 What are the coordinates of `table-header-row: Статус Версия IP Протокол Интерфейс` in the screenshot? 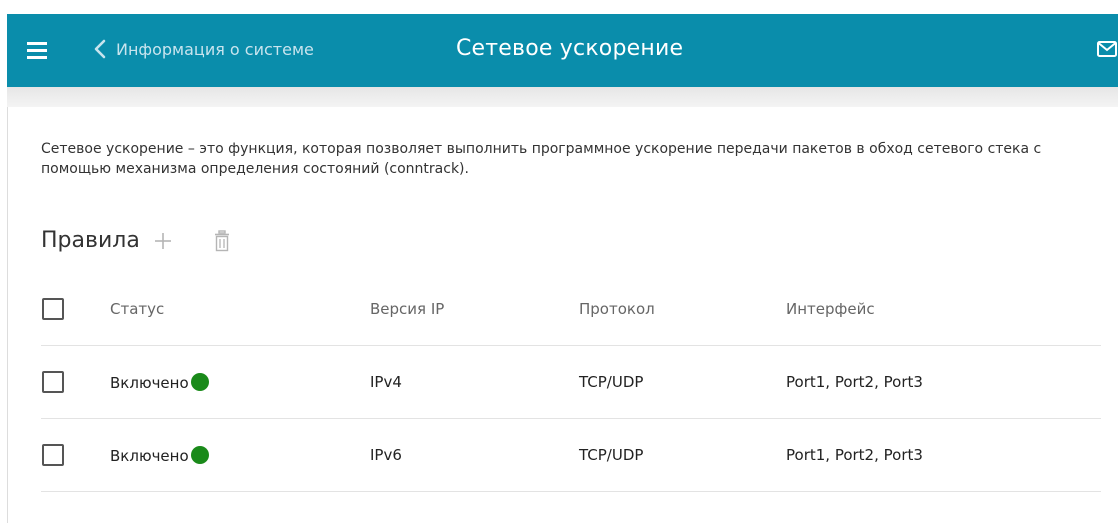 It's located at (571, 309).